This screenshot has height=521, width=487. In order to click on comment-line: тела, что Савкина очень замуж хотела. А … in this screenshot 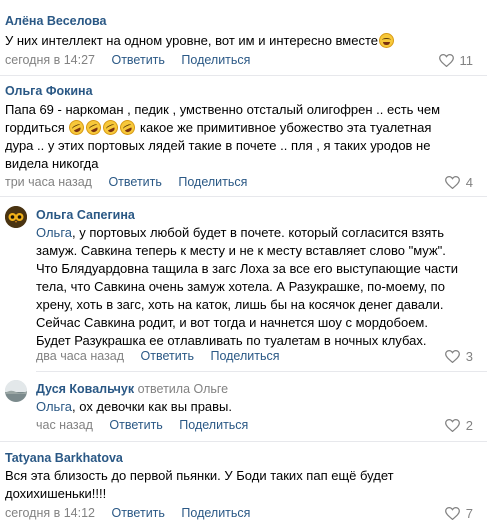, I will do `click(240, 286)`.